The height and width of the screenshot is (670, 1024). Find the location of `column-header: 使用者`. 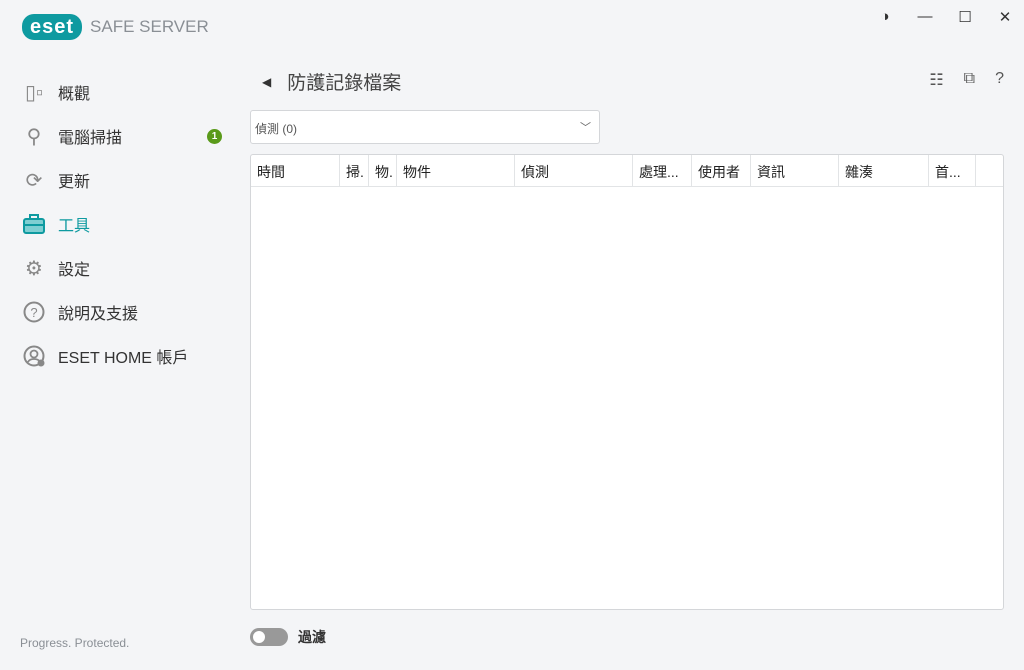

column-header: 使用者 is located at coordinates (721, 170).